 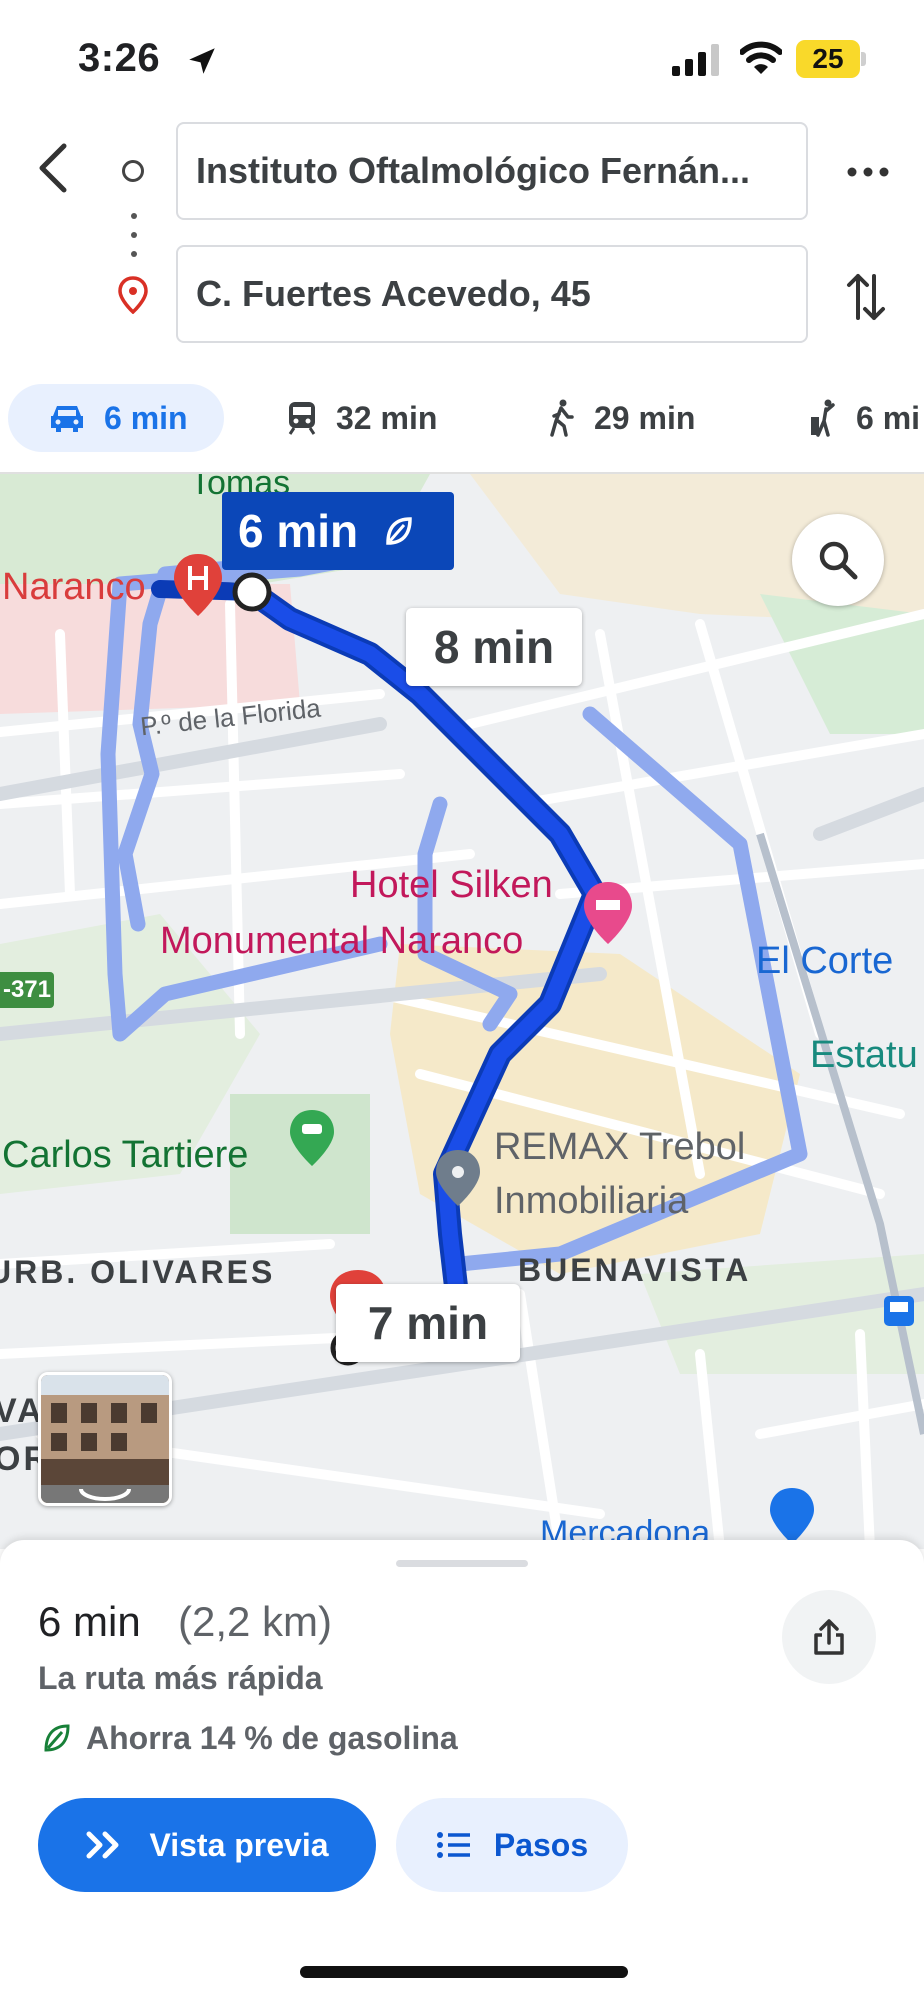 I want to click on selected-route-time-badge: 6 min, so click(x=338, y=531).